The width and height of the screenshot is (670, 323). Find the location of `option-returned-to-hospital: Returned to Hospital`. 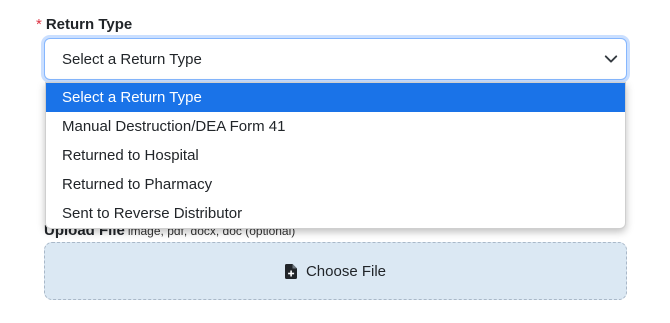

option-returned-to-hospital: Returned to Hospital is located at coordinates (335, 155).